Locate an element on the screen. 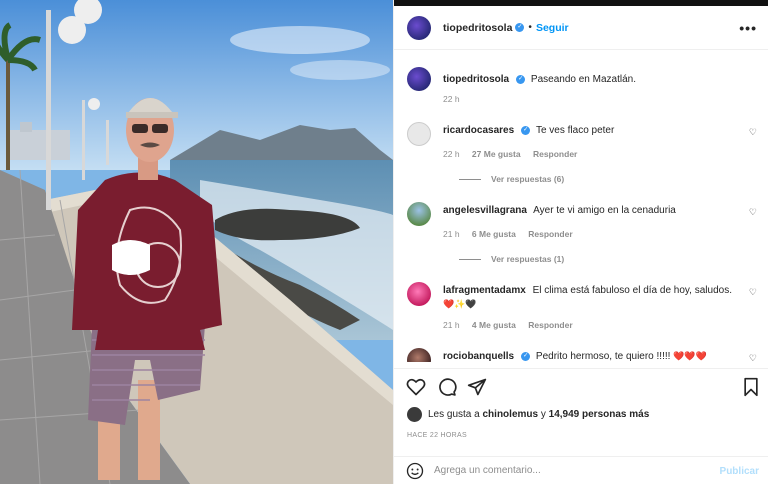 This screenshot has width=768, height=484. comment-text: Te ves flaco peter is located at coordinates (575, 130).